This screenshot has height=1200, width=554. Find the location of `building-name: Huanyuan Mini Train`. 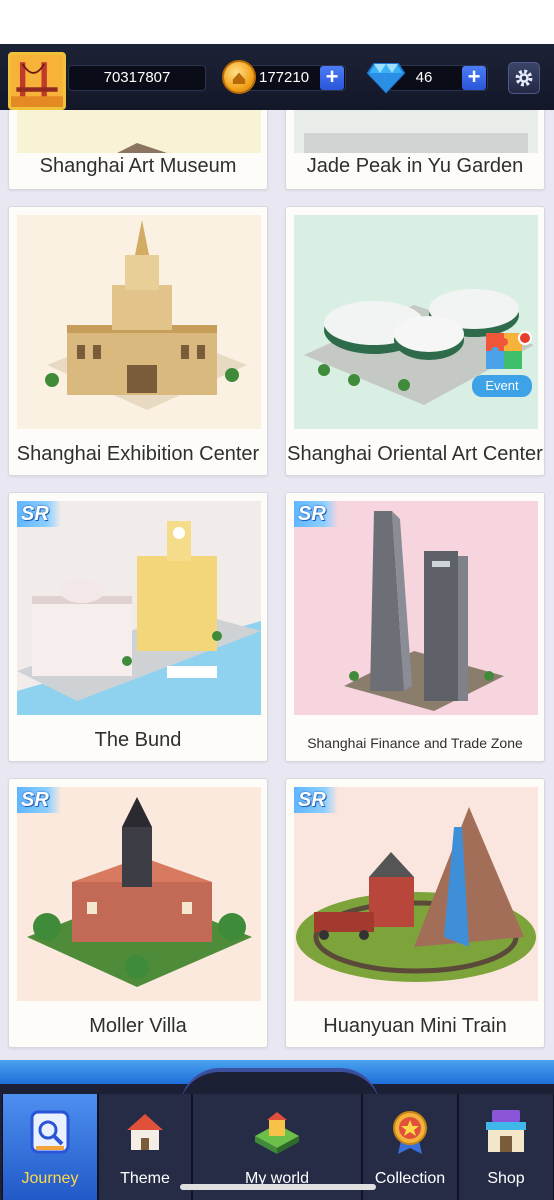

building-name: Huanyuan Mini Train is located at coordinates (415, 1026).